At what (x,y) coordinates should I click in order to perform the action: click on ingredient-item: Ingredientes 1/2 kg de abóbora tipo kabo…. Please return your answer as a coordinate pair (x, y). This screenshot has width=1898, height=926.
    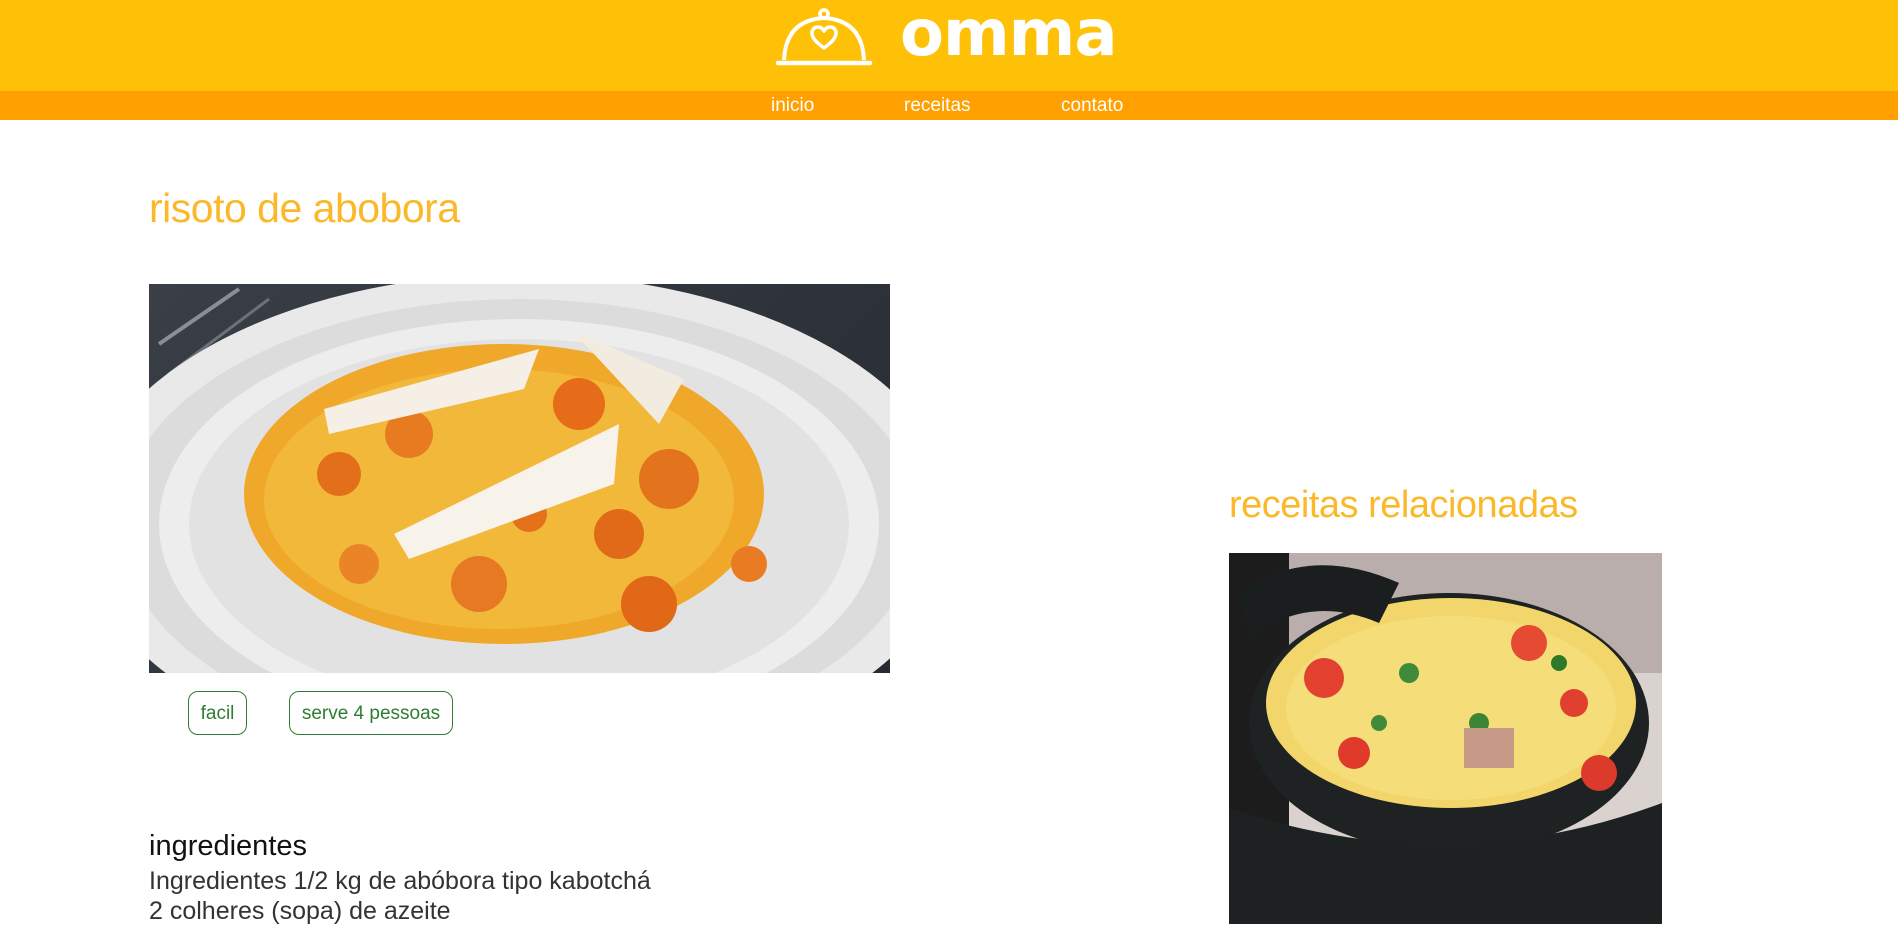
    Looking at the image, I should click on (400, 881).